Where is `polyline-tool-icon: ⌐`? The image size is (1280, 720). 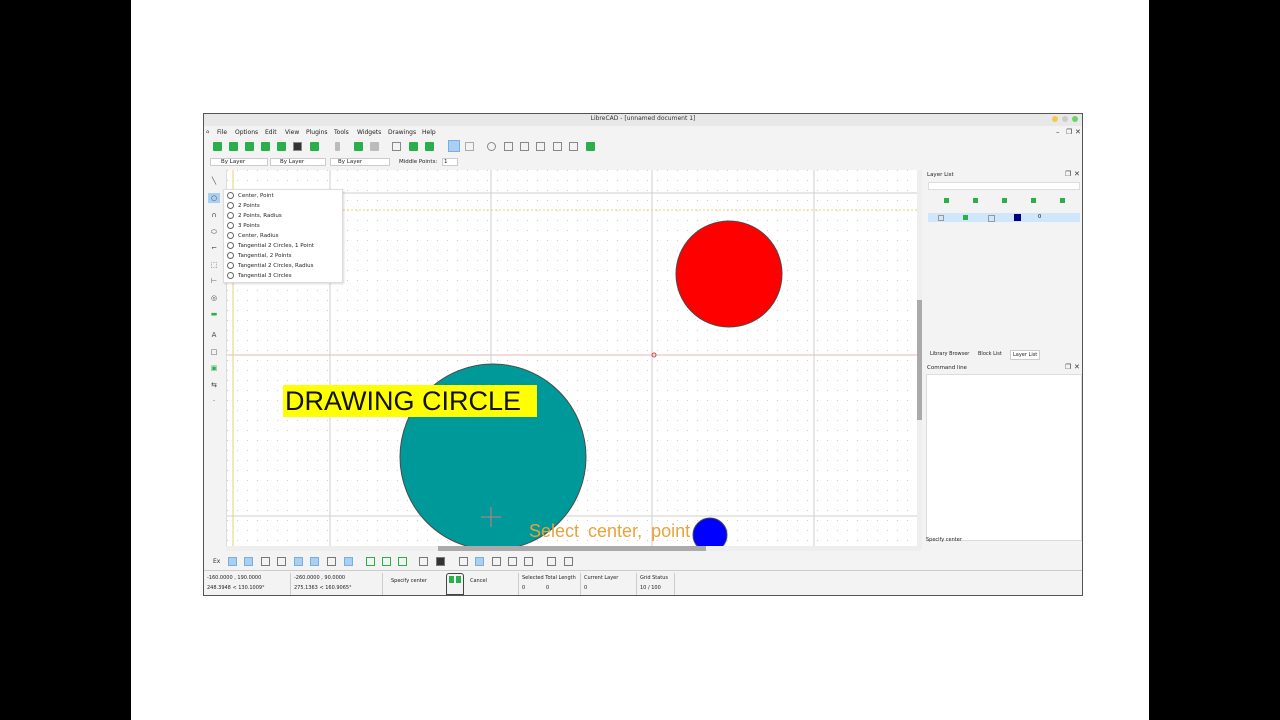
polyline-tool-icon: ⌐ is located at coordinates (214, 248).